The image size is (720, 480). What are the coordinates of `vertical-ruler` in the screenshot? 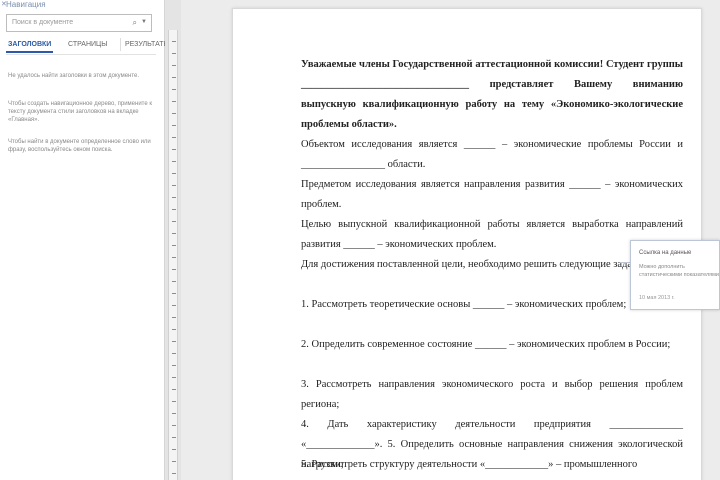 It's located at (173, 255).